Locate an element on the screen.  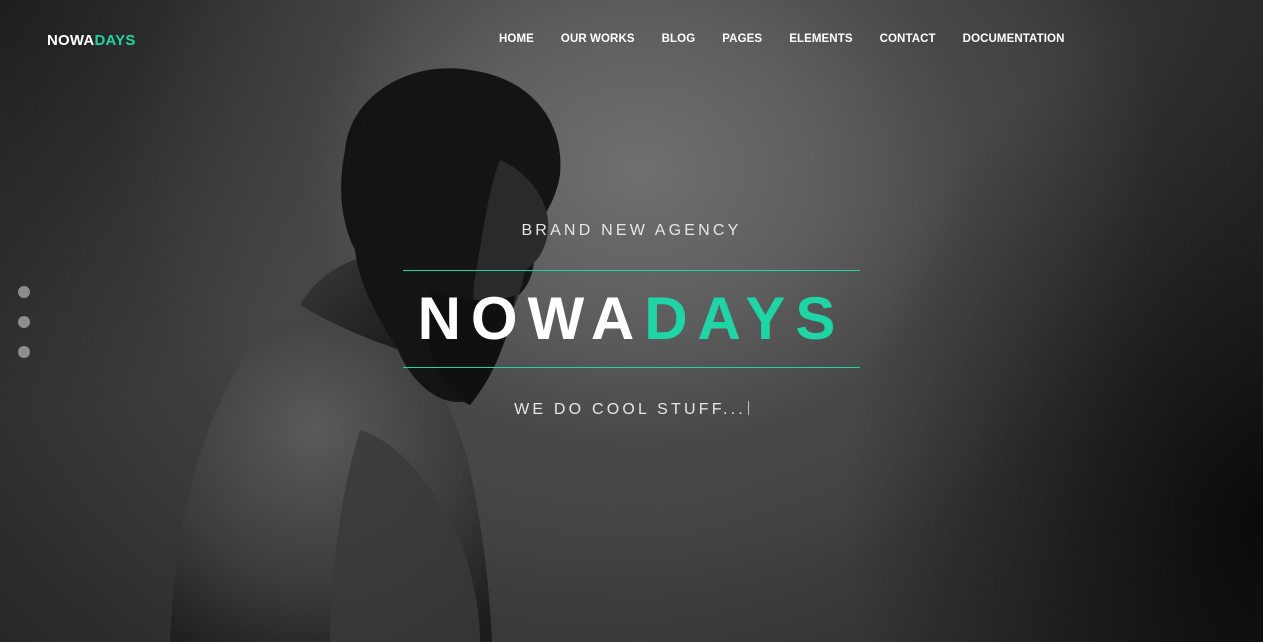
nav-item-contact: CONTACT is located at coordinates (908, 39).